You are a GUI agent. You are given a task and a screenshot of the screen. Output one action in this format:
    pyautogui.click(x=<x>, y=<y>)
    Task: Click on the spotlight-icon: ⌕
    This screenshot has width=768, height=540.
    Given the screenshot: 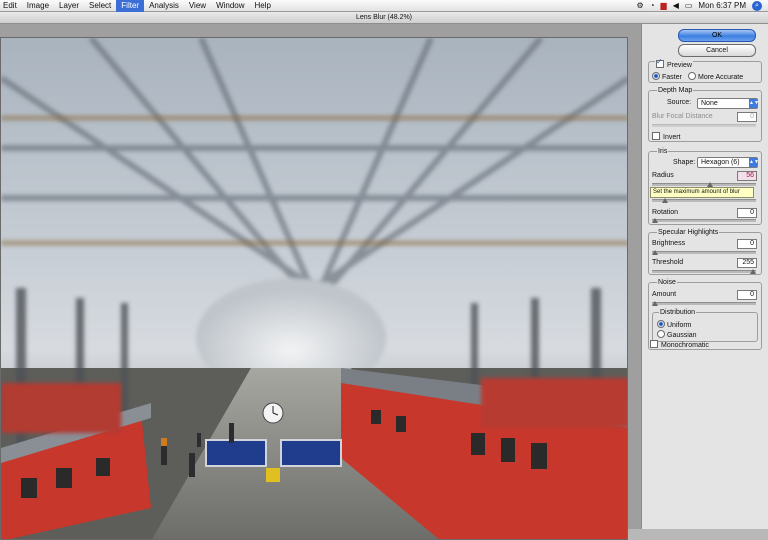 What is the action you would take?
    pyautogui.click(x=757, y=5)
    